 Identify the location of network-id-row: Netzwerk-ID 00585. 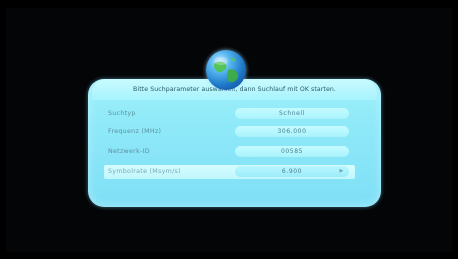
(229, 152).